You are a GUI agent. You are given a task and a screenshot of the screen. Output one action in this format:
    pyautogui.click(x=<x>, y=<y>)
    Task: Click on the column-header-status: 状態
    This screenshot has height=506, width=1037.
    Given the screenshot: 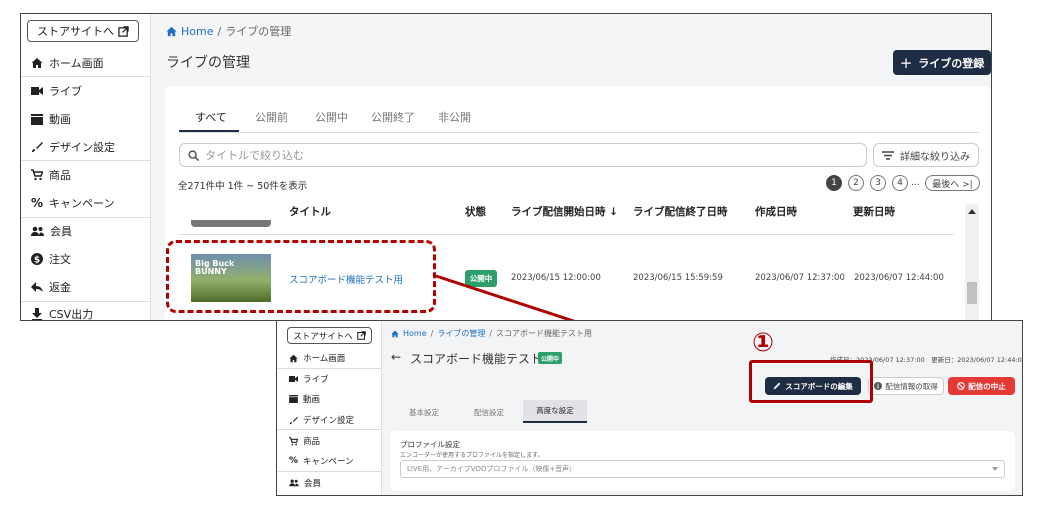 What is the action you would take?
    pyautogui.click(x=475, y=211)
    